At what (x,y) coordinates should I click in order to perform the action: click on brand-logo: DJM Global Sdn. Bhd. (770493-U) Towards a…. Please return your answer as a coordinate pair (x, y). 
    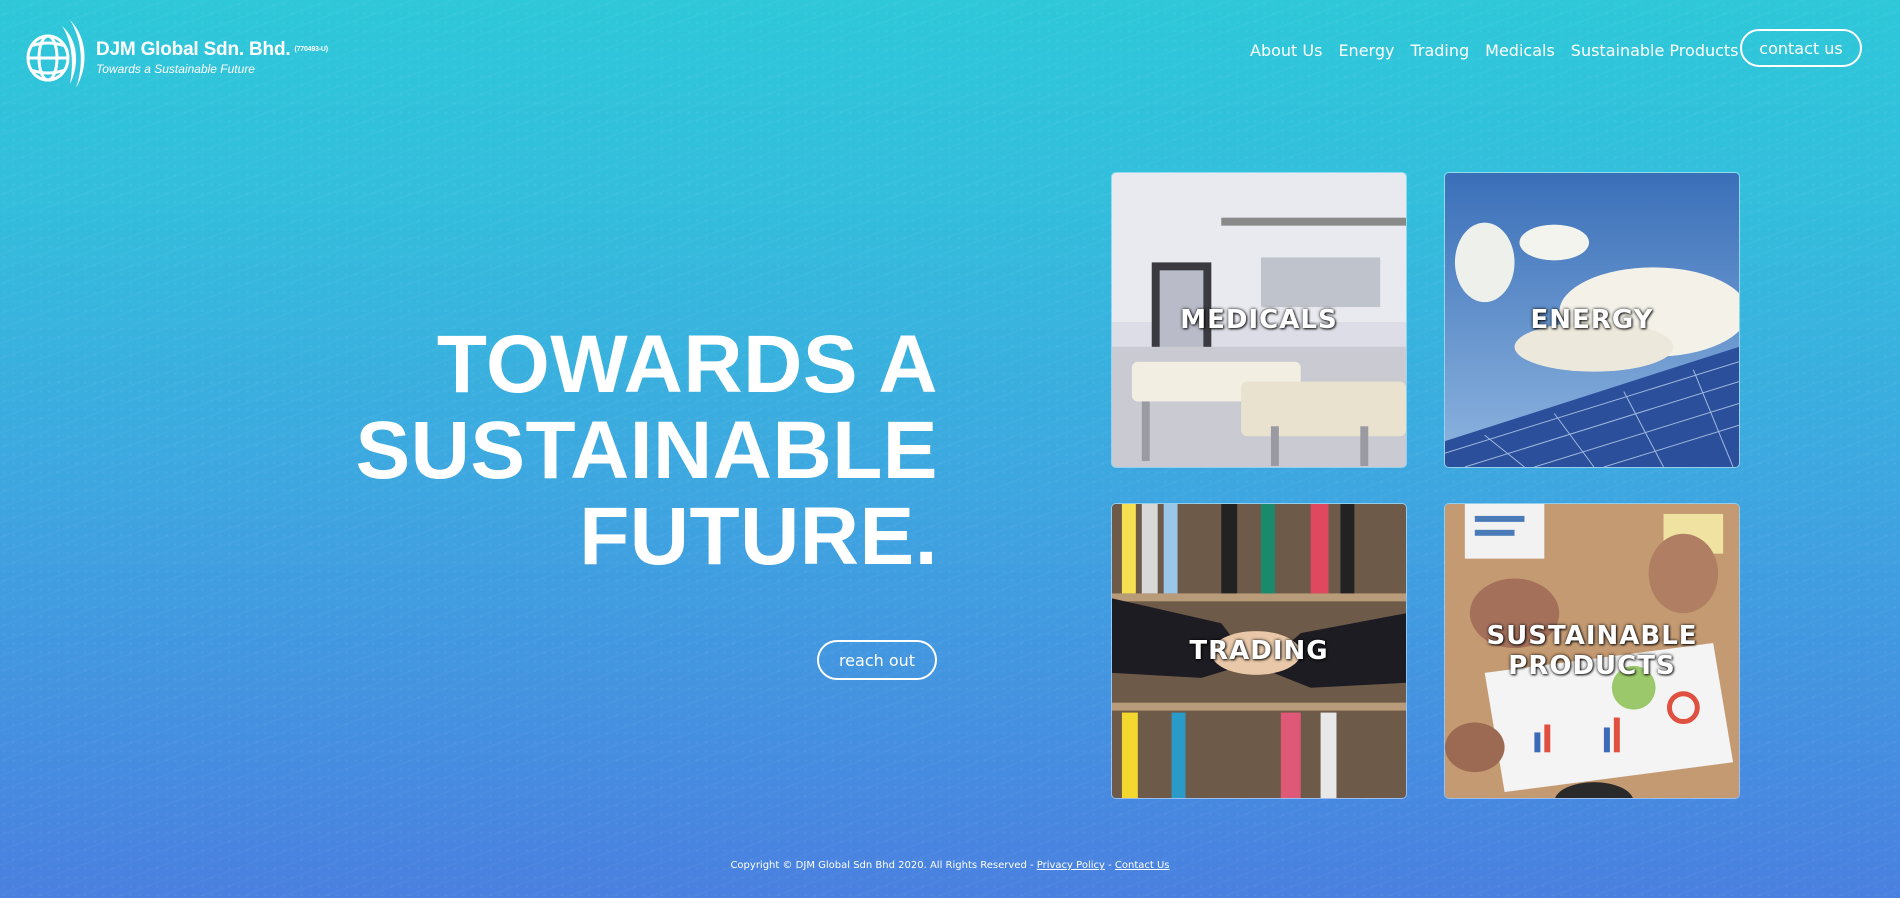
    Looking at the image, I should click on (176, 54).